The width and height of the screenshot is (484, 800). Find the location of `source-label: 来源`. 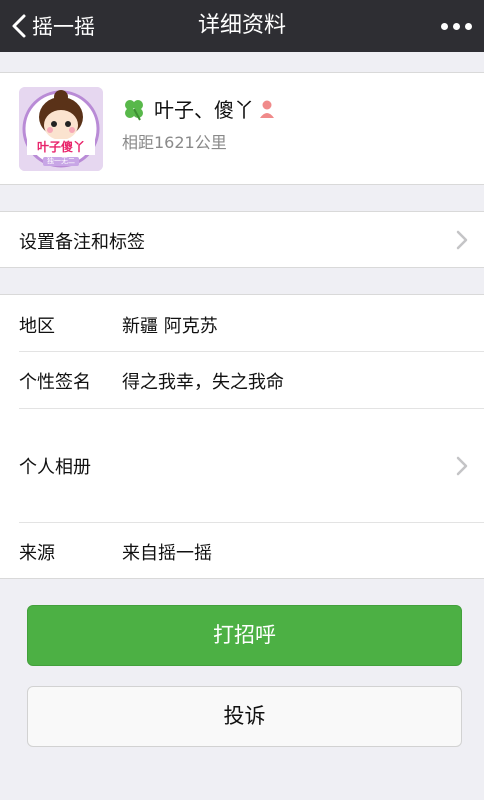

source-label: 来源 is located at coordinates (37, 553).